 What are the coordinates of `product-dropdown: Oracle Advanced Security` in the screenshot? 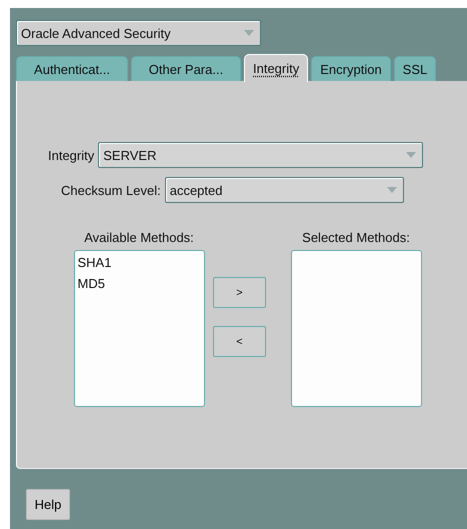 It's located at (138, 33).